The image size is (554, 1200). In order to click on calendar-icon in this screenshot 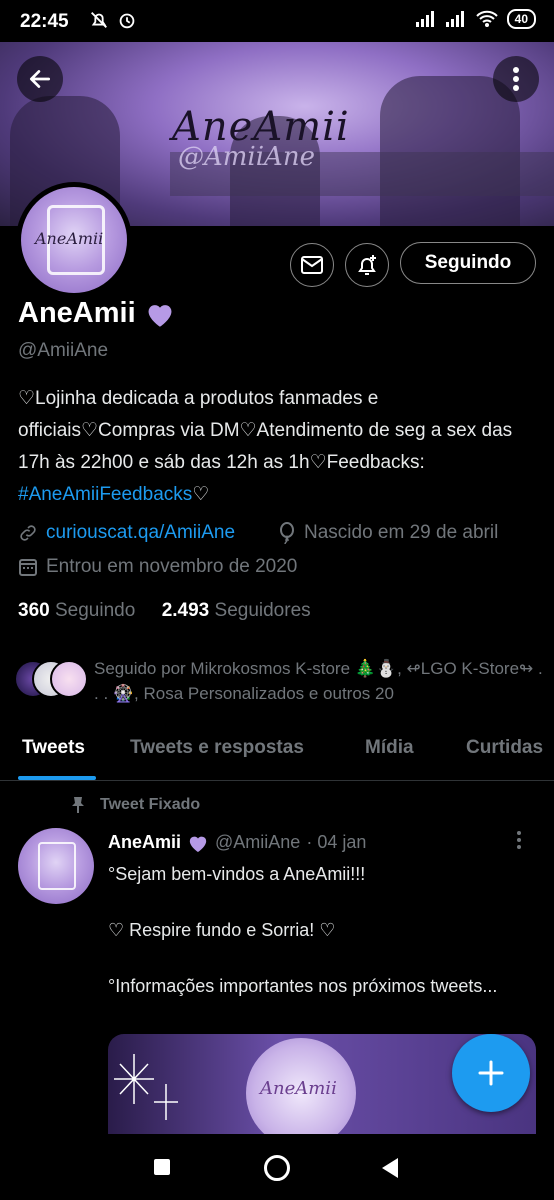, I will do `click(28, 567)`.